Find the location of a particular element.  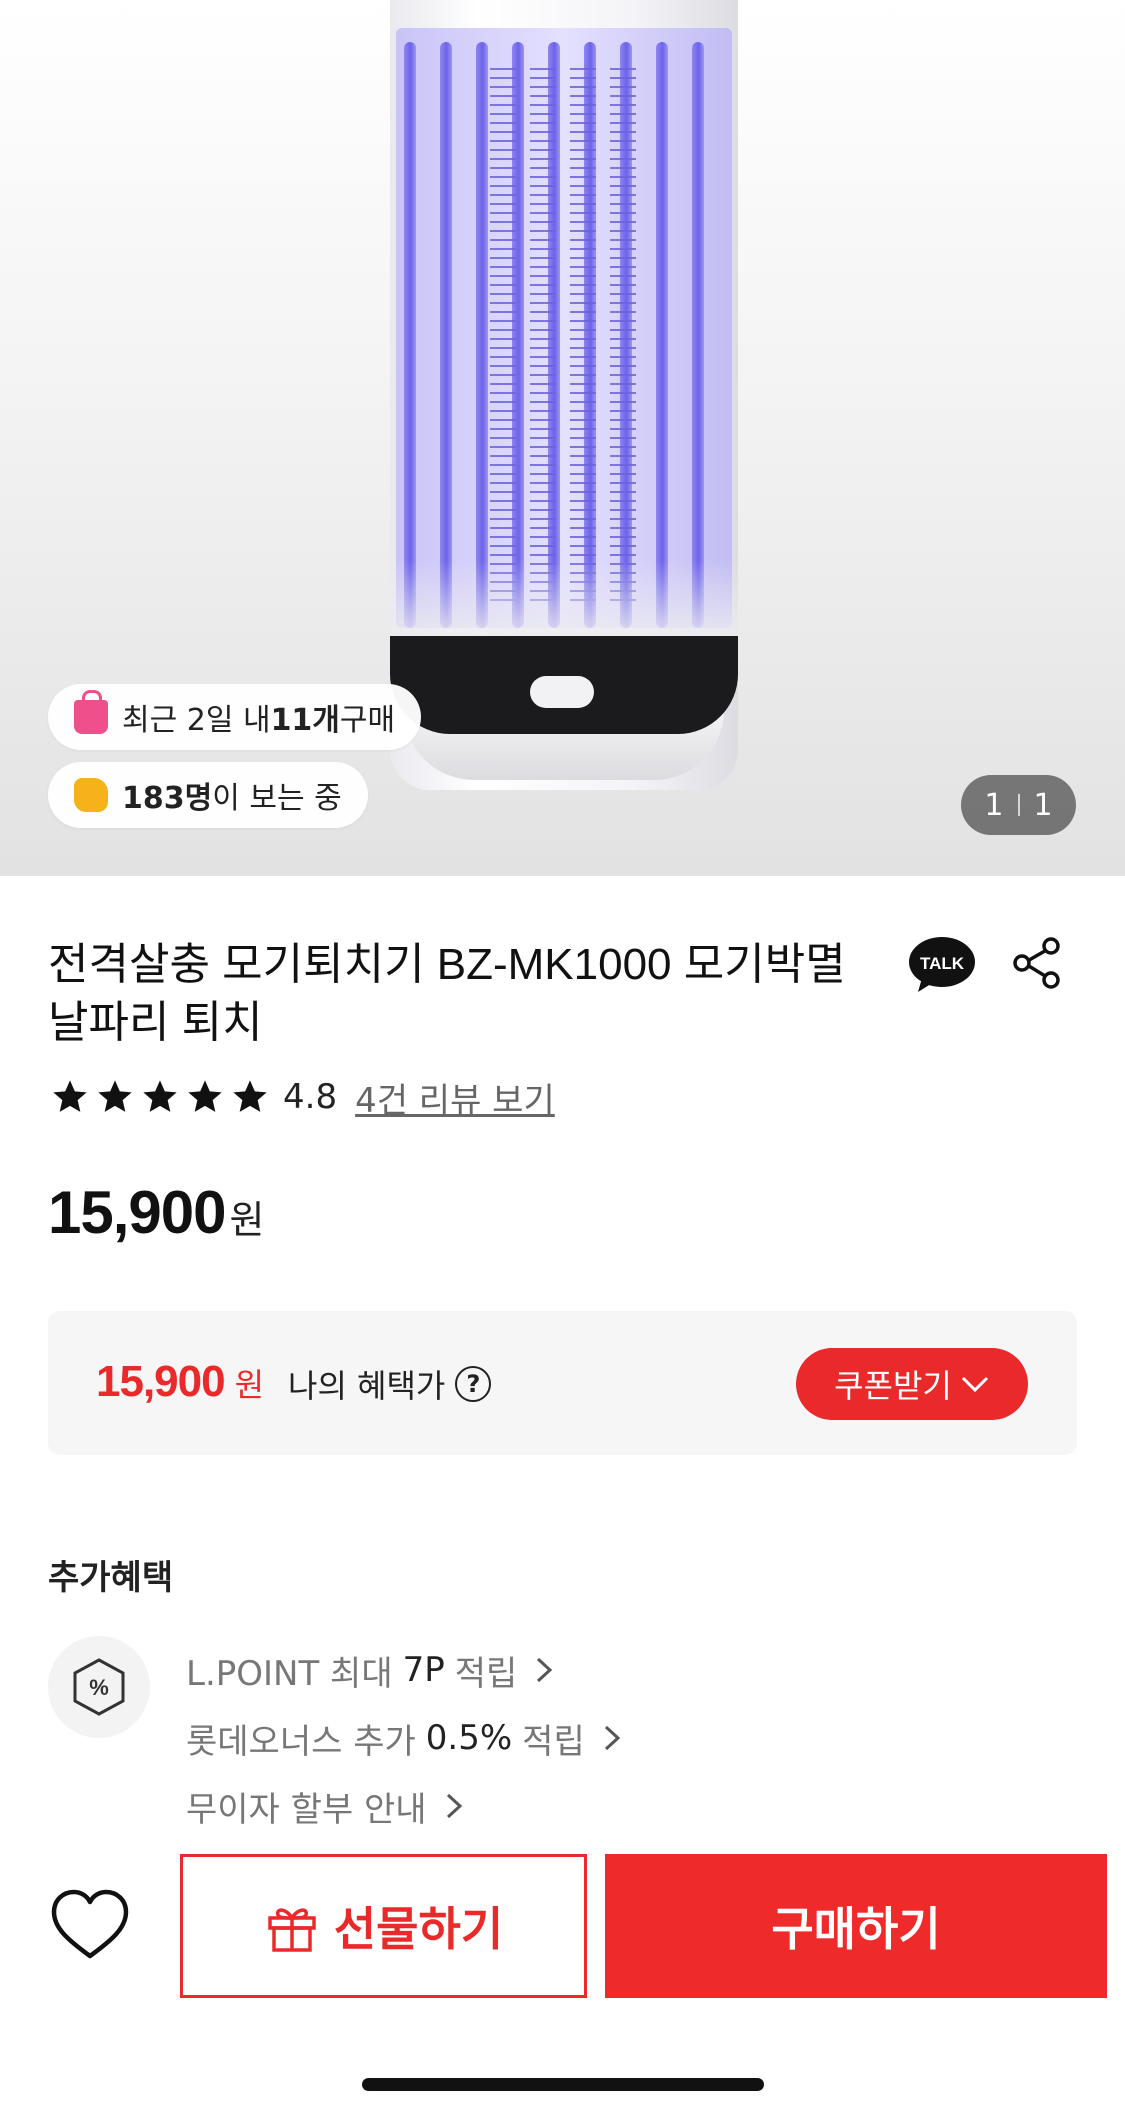

benefit-price-label: 나의 혜택가 ? is located at coordinates (390, 1384).